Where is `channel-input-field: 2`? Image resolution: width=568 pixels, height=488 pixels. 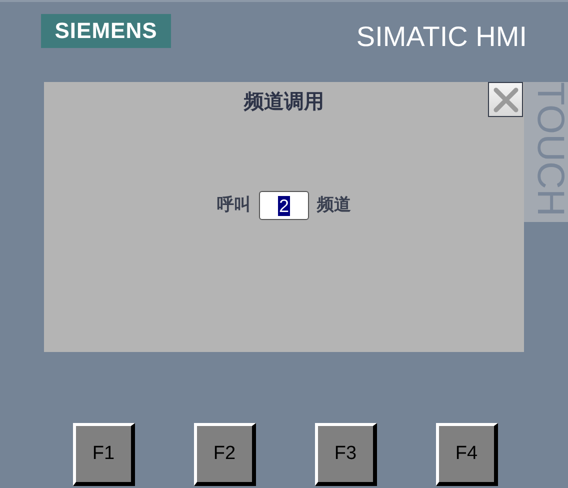 channel-input-field: 2 is located at coordinates (284, 205).